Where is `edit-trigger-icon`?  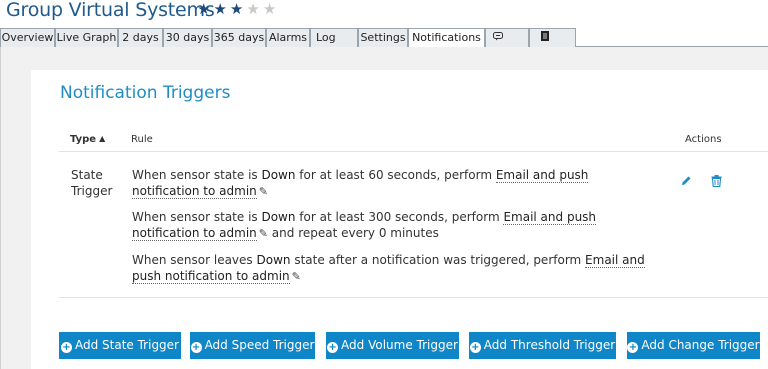
edit-trigger-icon is located at coordinates (686, 181).